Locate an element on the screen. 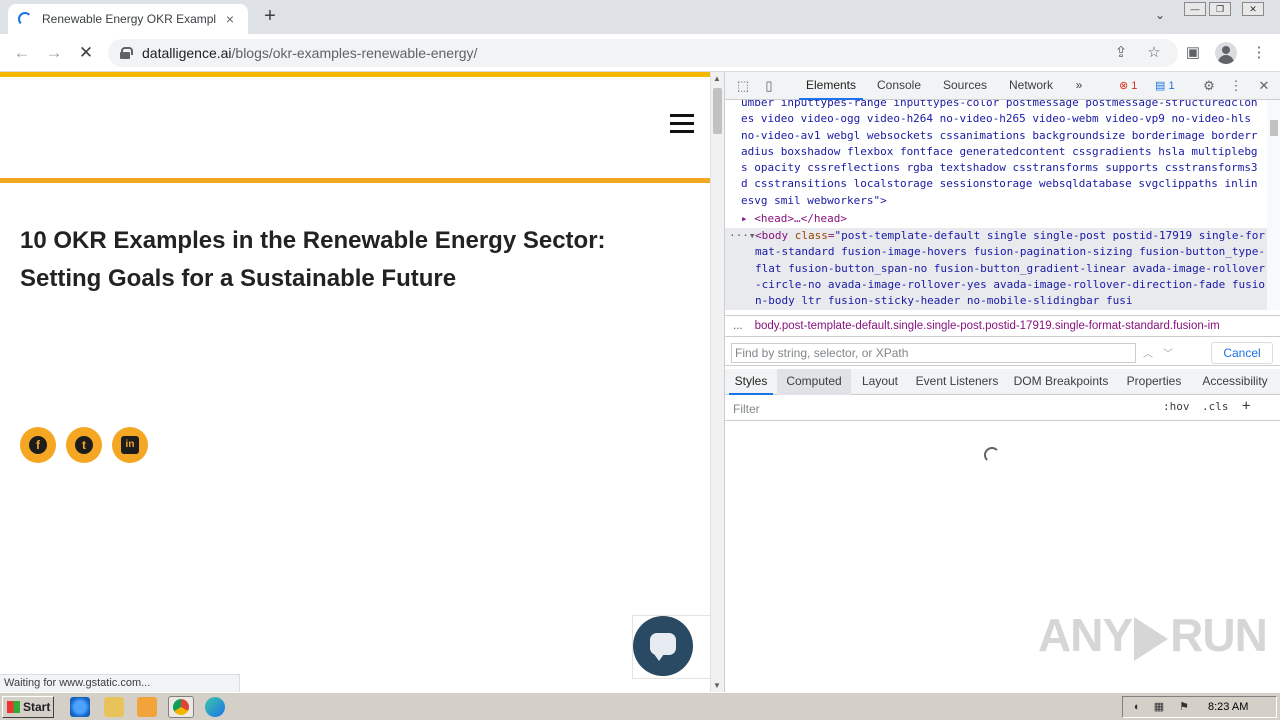 The image size is (1280, 720). back-button: ← is located at coordinates (22, 53).